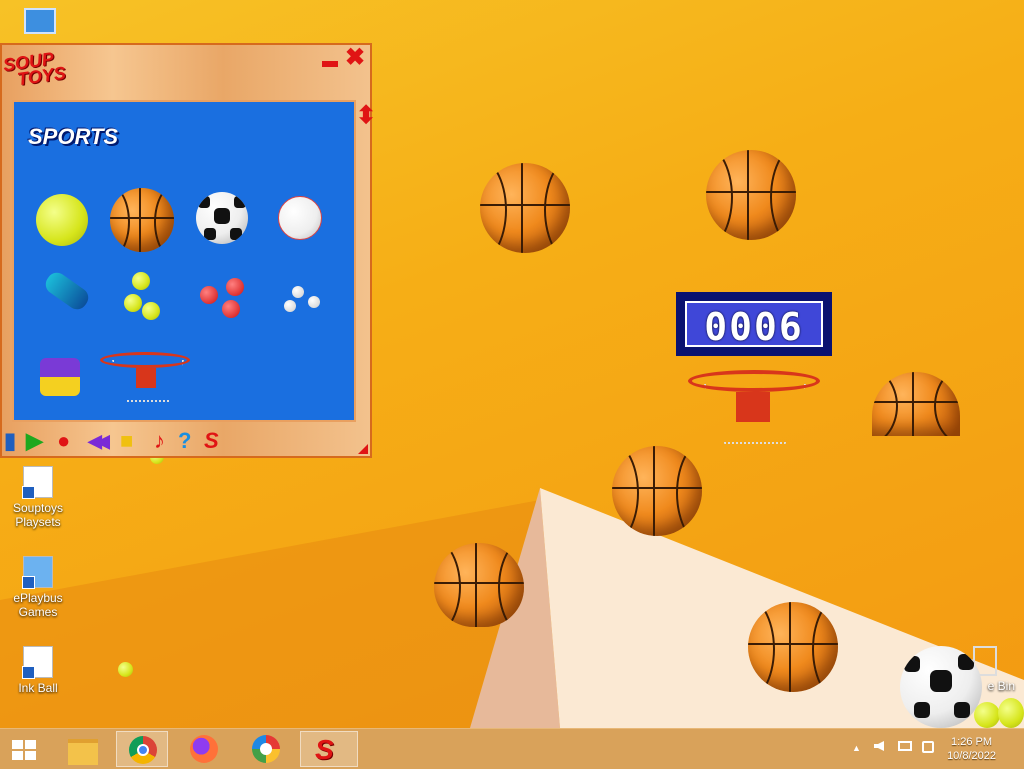 The height and width of the screenshot is (769, 1024). I want to click on rewind-icon: ◀◀, so click(99, 441).